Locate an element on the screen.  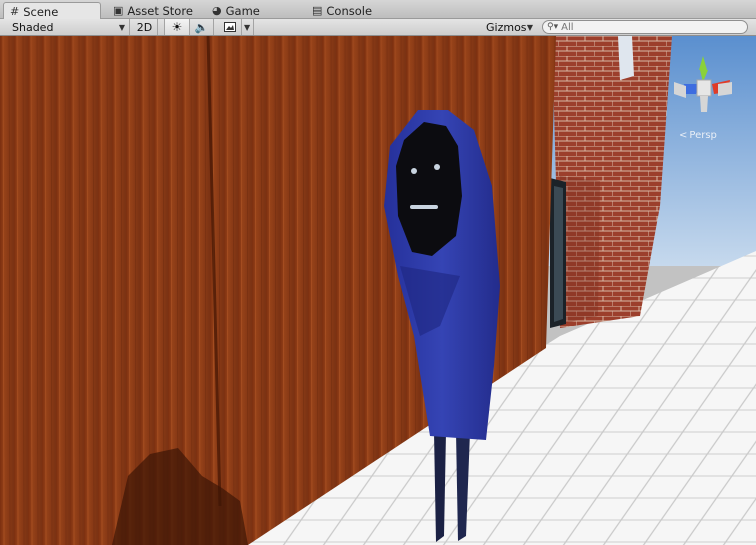
shading-mode-dropdown: Shaded ▼ is located at coordinates (67, 27).